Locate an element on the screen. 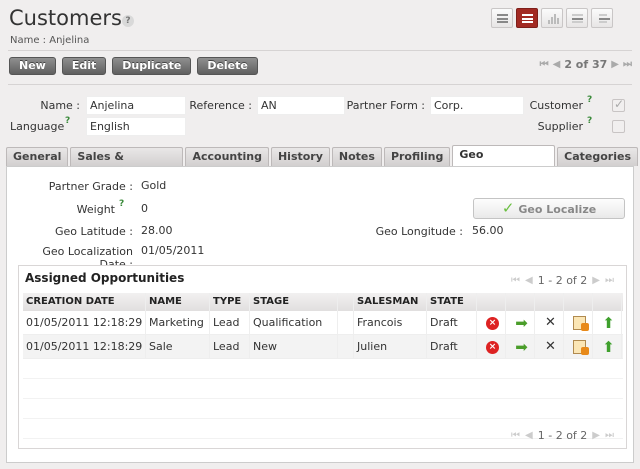 The image size is (640, 469). gantt-view-button is located at coordinates (602, 18).